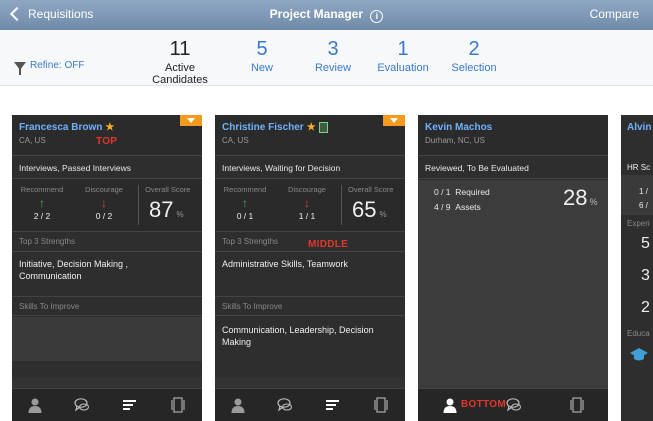 The height and width of the screenshot is (421, 653). I want to click on discourage-column: Discourage ↓ 0 / 2, so click(104, 203).